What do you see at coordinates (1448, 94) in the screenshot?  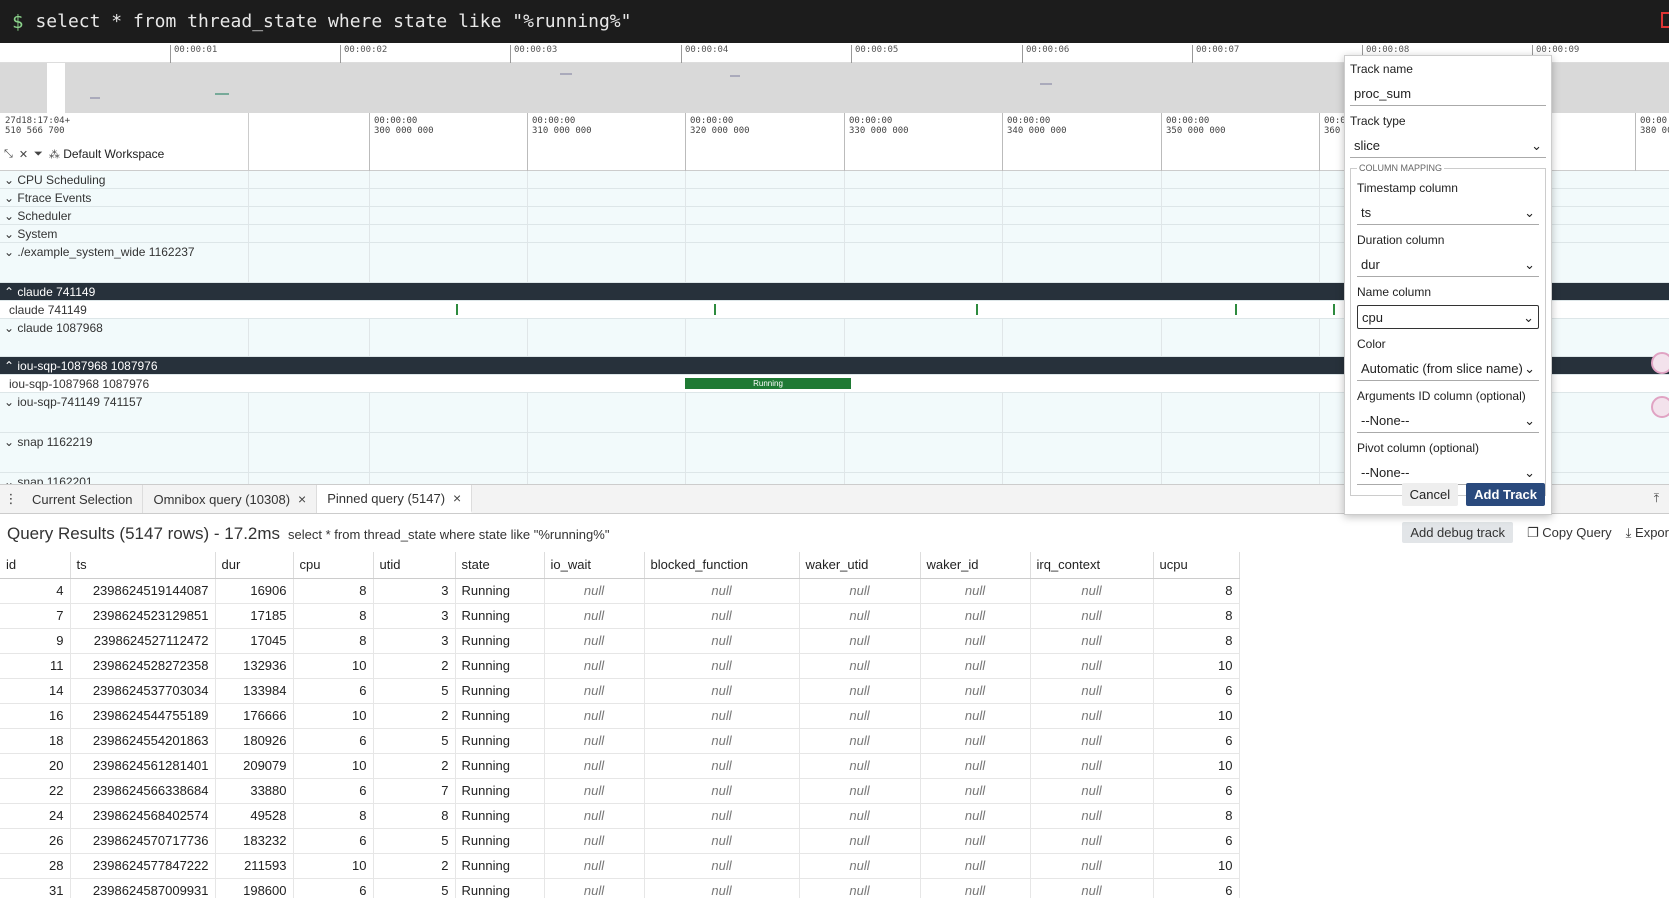 I see `track-name-input: proc_sum` at bounding box center [1448, 94].